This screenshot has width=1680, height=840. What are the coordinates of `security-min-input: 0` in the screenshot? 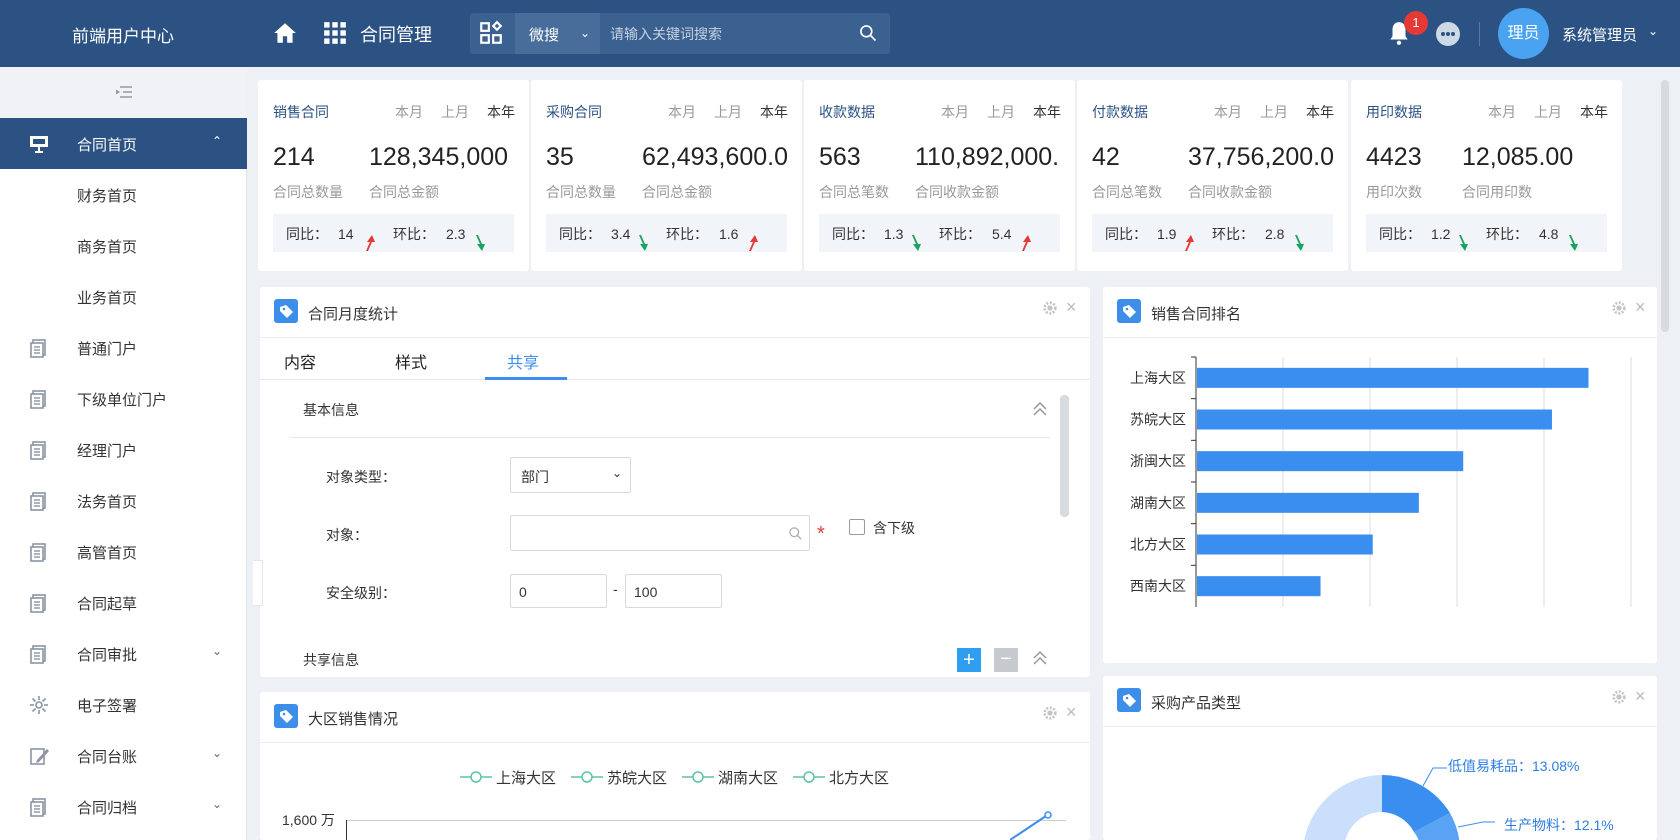 It's located at (558, 591).